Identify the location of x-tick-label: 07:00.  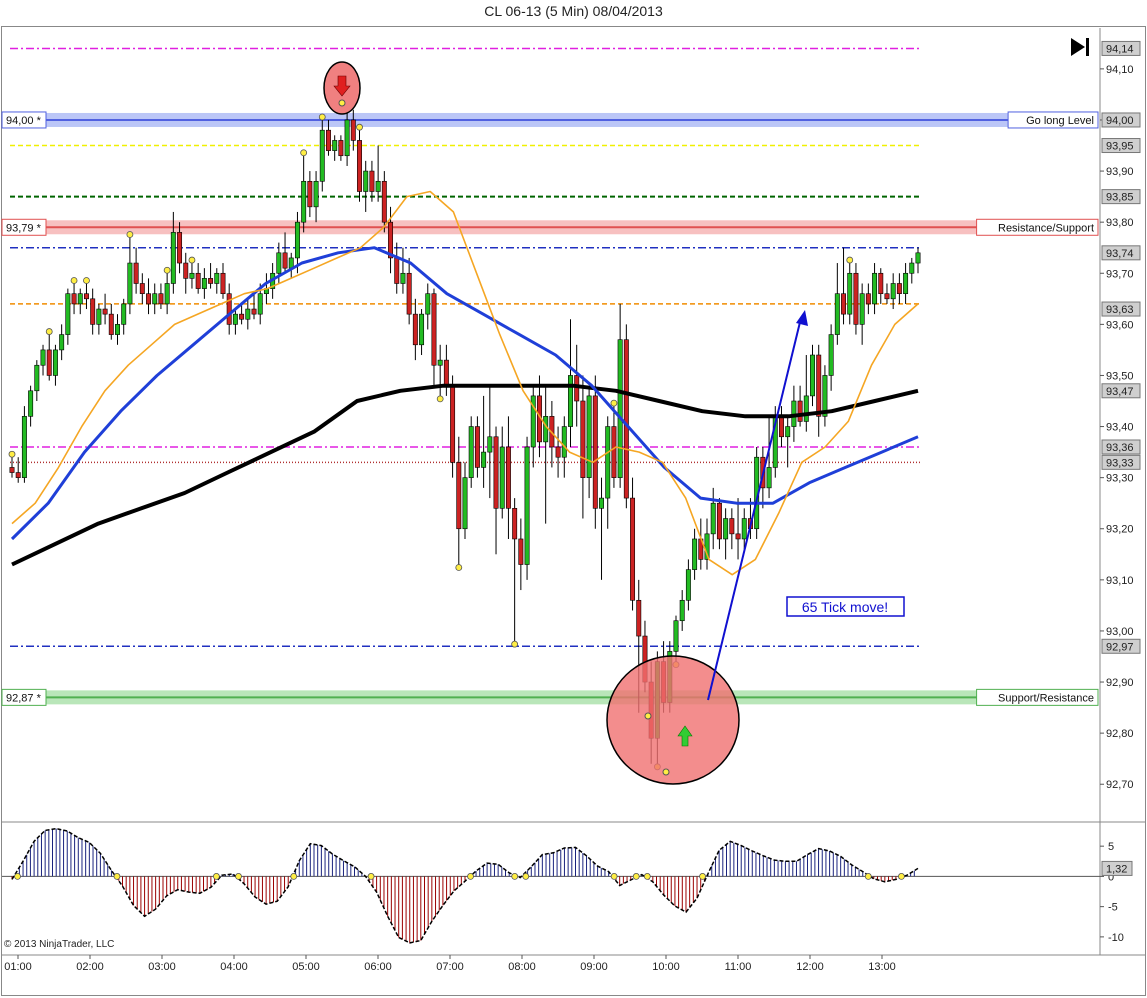
(450, 967).